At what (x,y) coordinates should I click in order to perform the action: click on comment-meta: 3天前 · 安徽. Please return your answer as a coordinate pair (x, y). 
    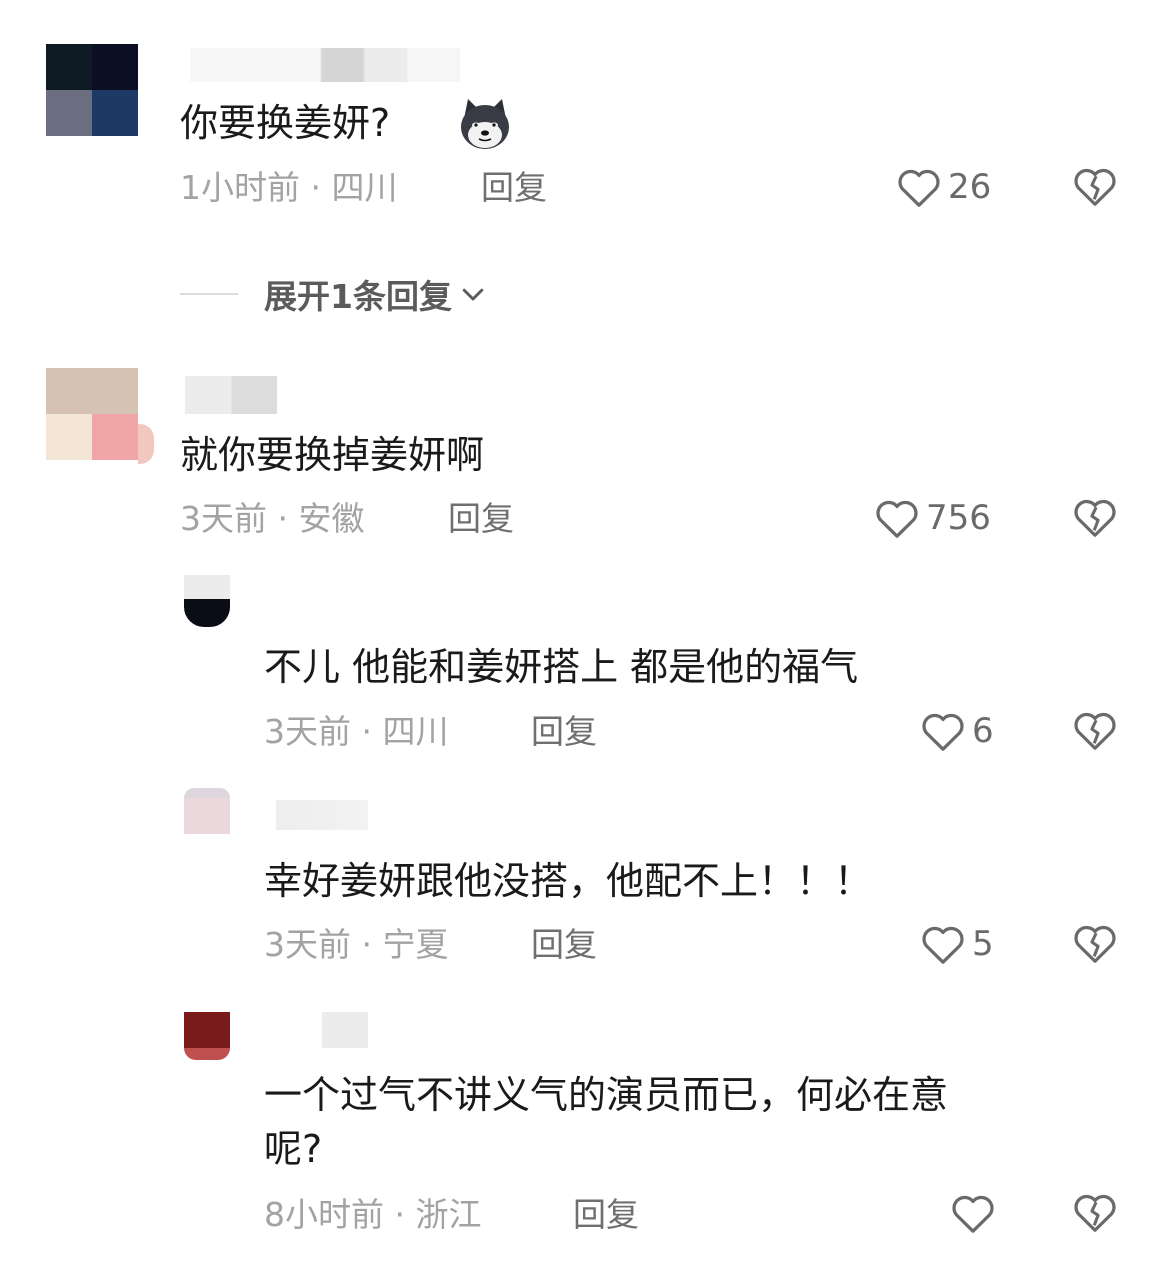
    Looking at the image, I should click on (272, 519).